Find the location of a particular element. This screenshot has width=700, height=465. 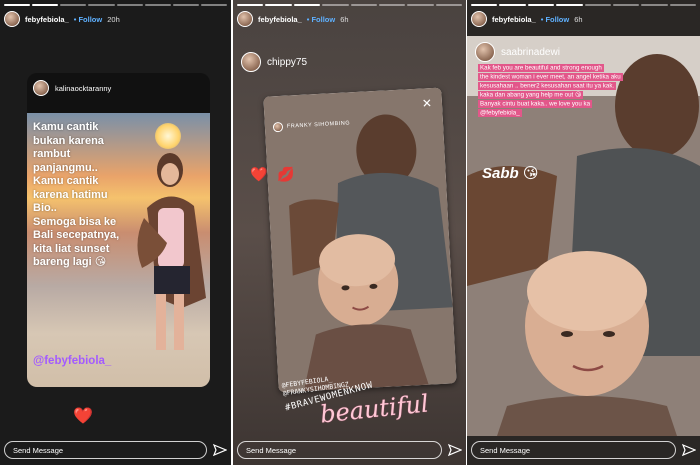

sabb-text: Sabb 😘 is located at coordinates (510, 173).